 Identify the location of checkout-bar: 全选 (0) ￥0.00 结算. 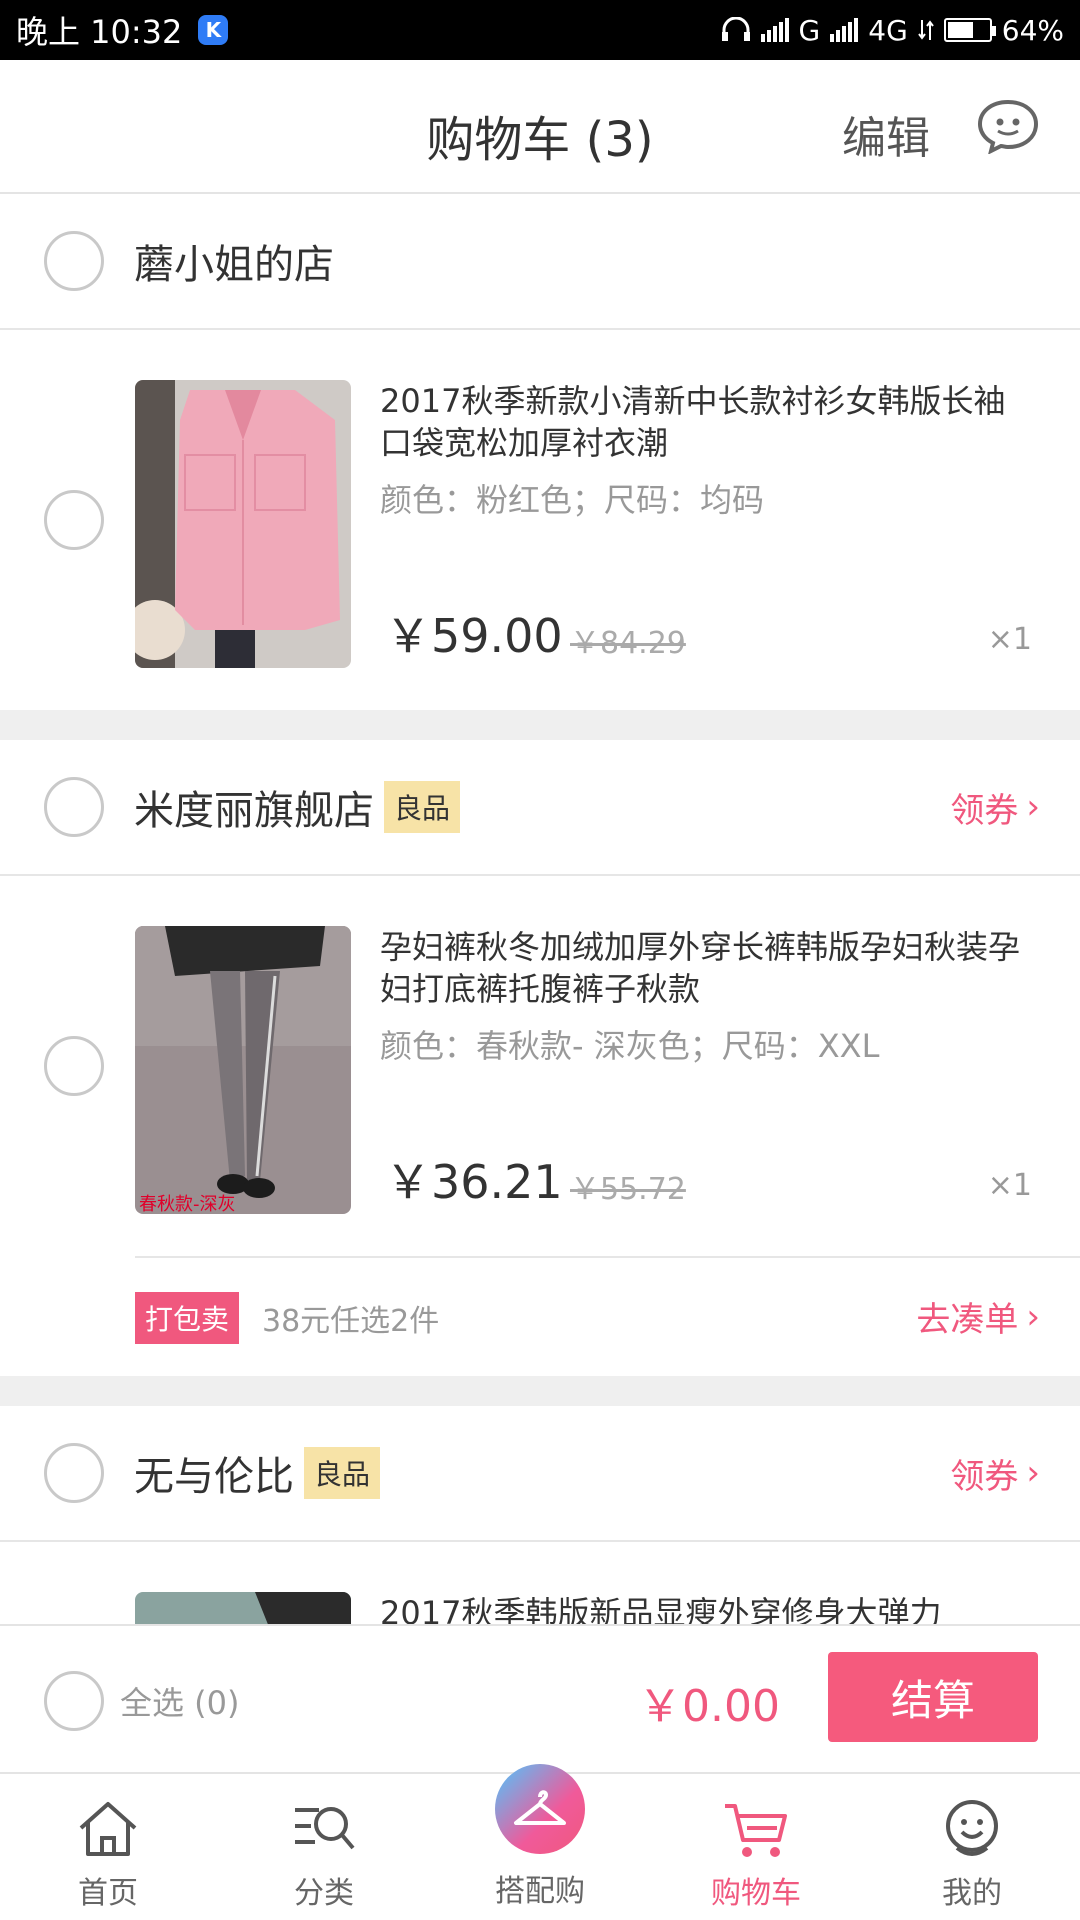
(540, 1699).